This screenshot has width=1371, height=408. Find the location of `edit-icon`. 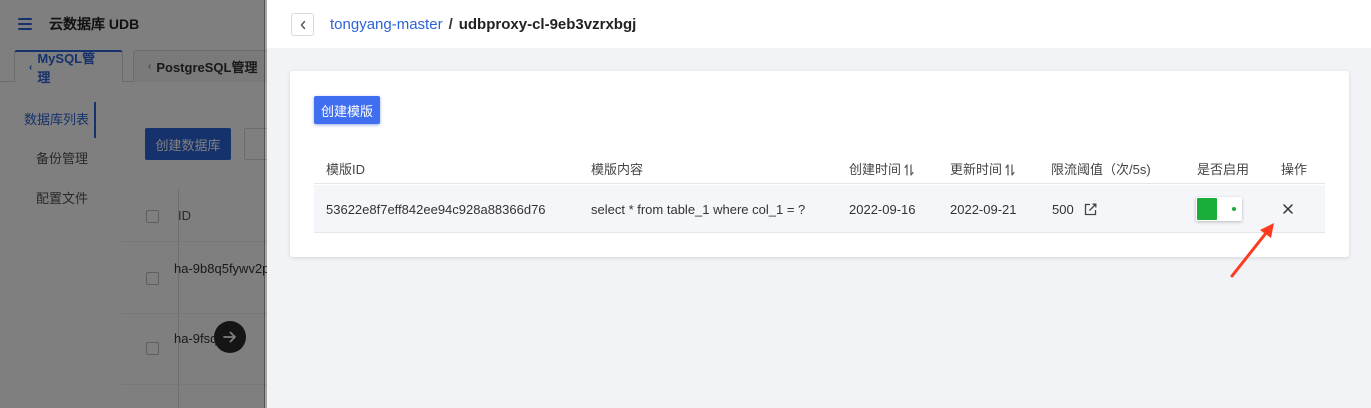

edit-icon is located at coordinates (1090, 209).